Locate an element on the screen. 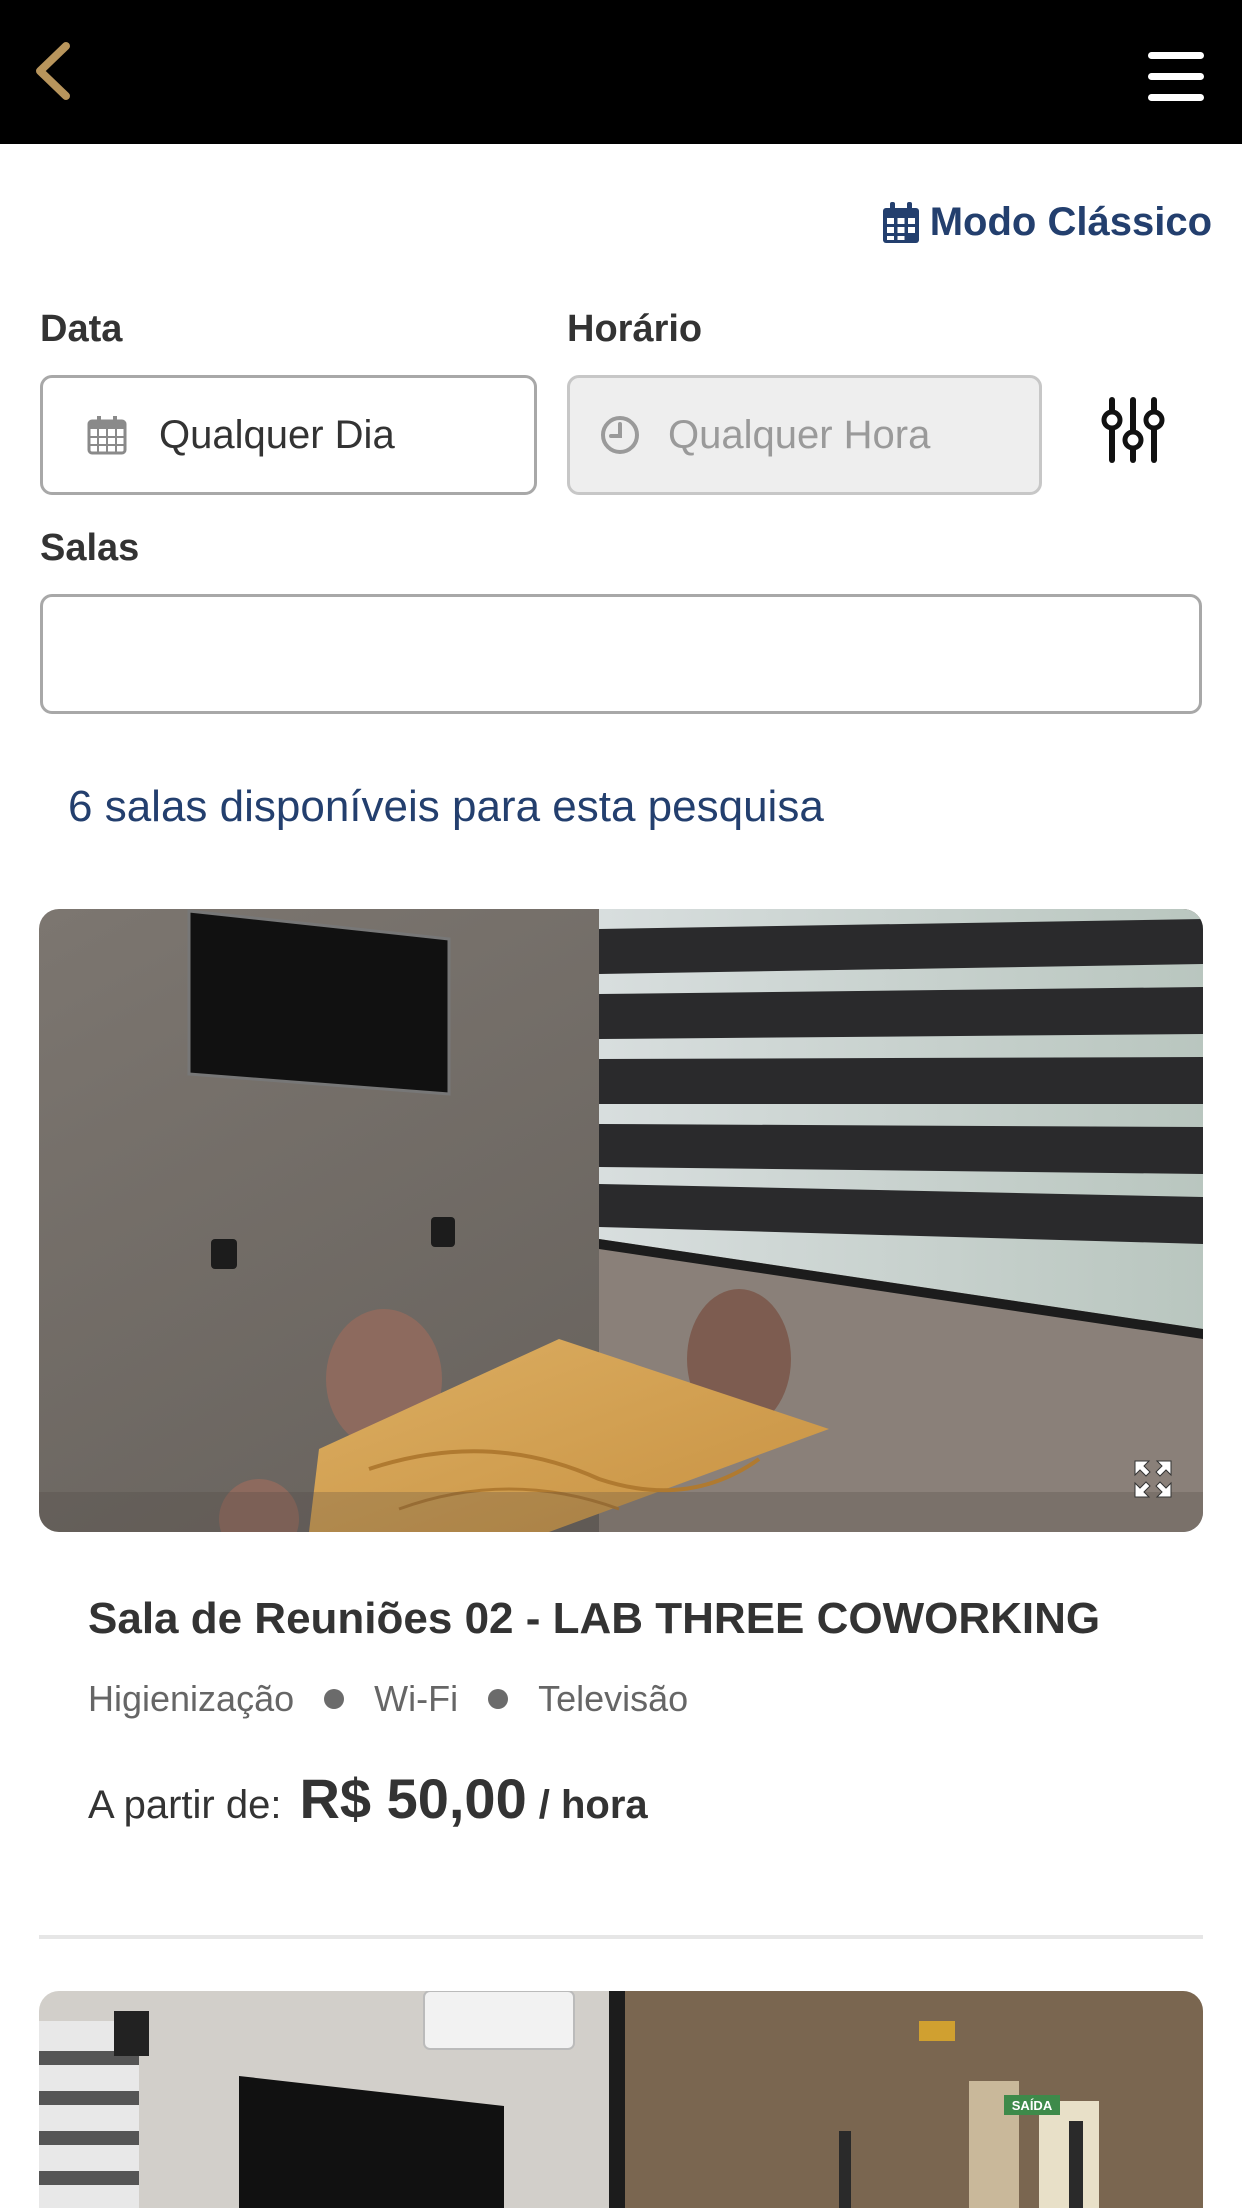 Image resolution: width=1242 pixels, height=2208 pixels. filter-button is located at coordinates (1133, 430).